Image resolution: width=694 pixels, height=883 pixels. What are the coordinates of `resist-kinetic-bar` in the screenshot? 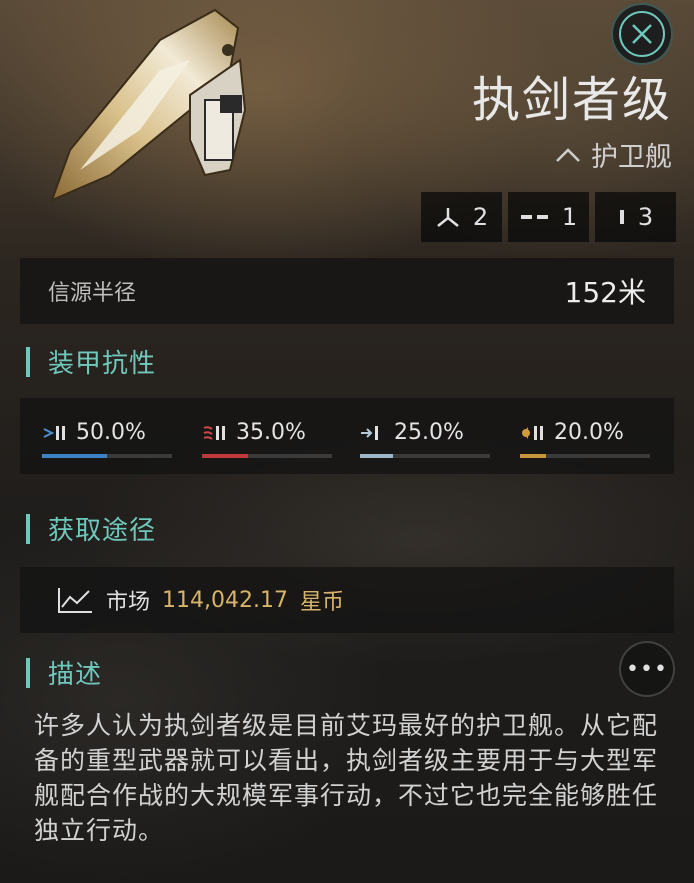 It's located at (425, 456).